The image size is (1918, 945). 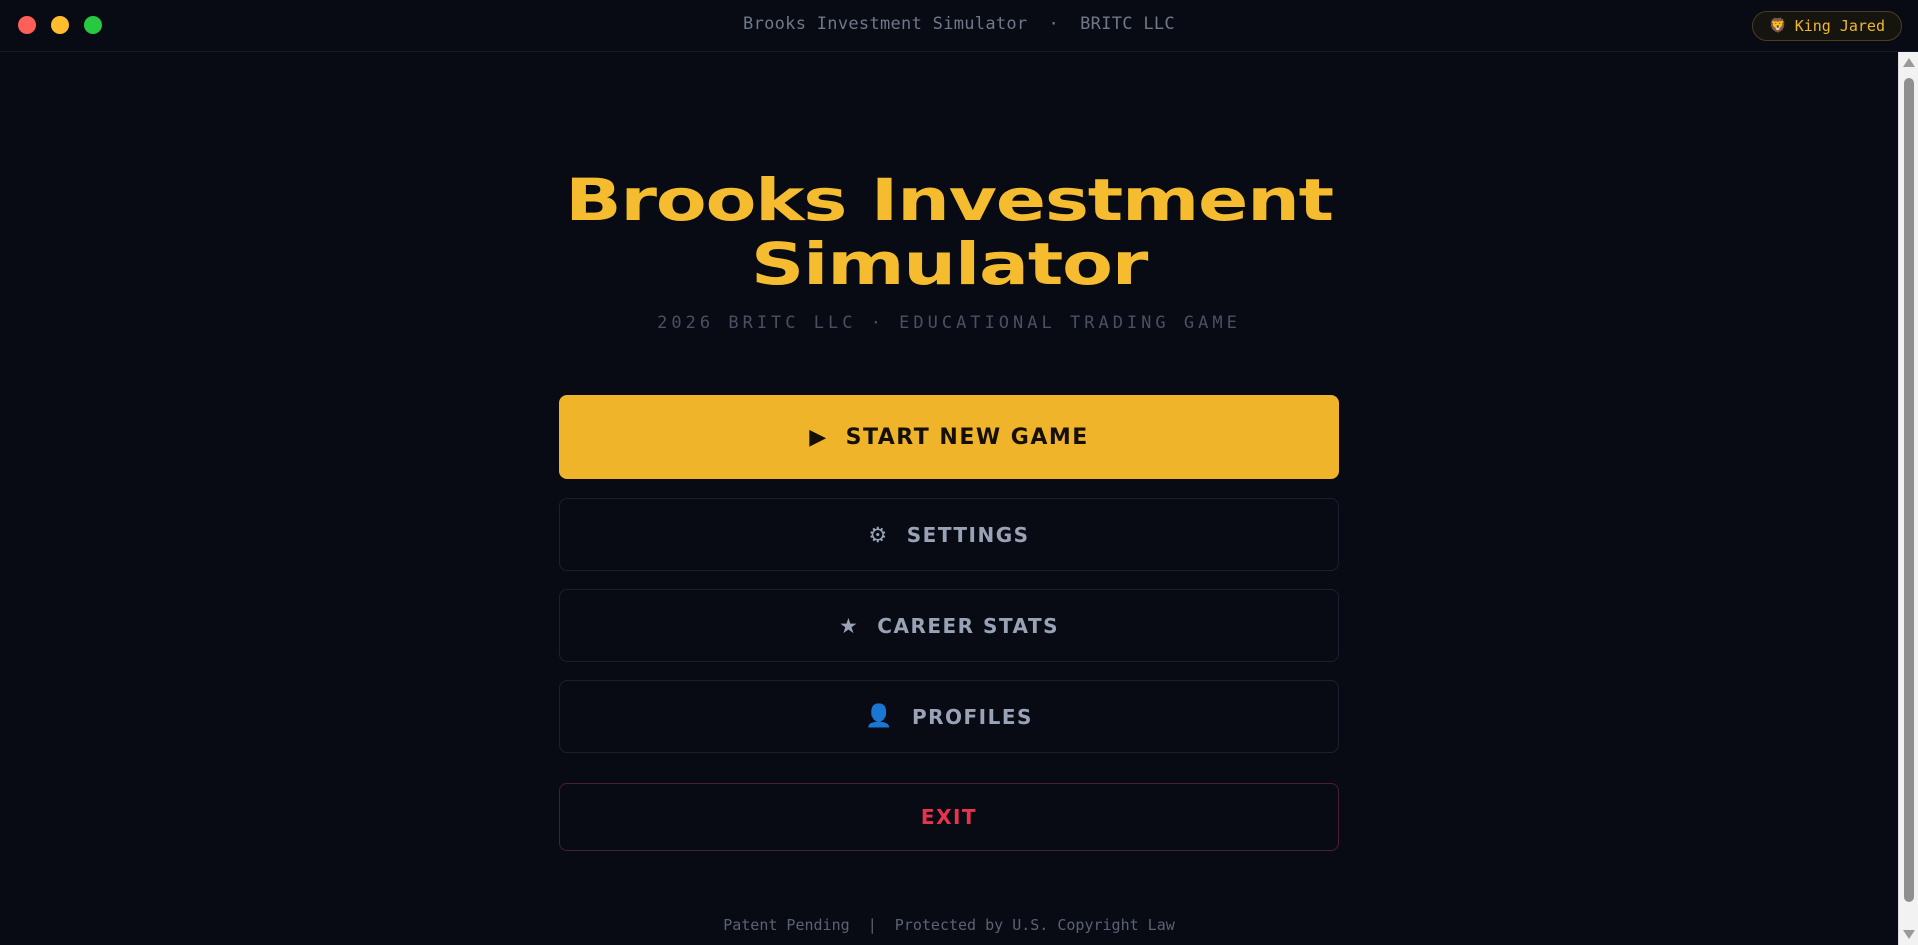 What do you see at coordinates (1909, 62) in the screenshot?
I see `scroll-up-arrow-icon` at bounding box center [1909, 62].